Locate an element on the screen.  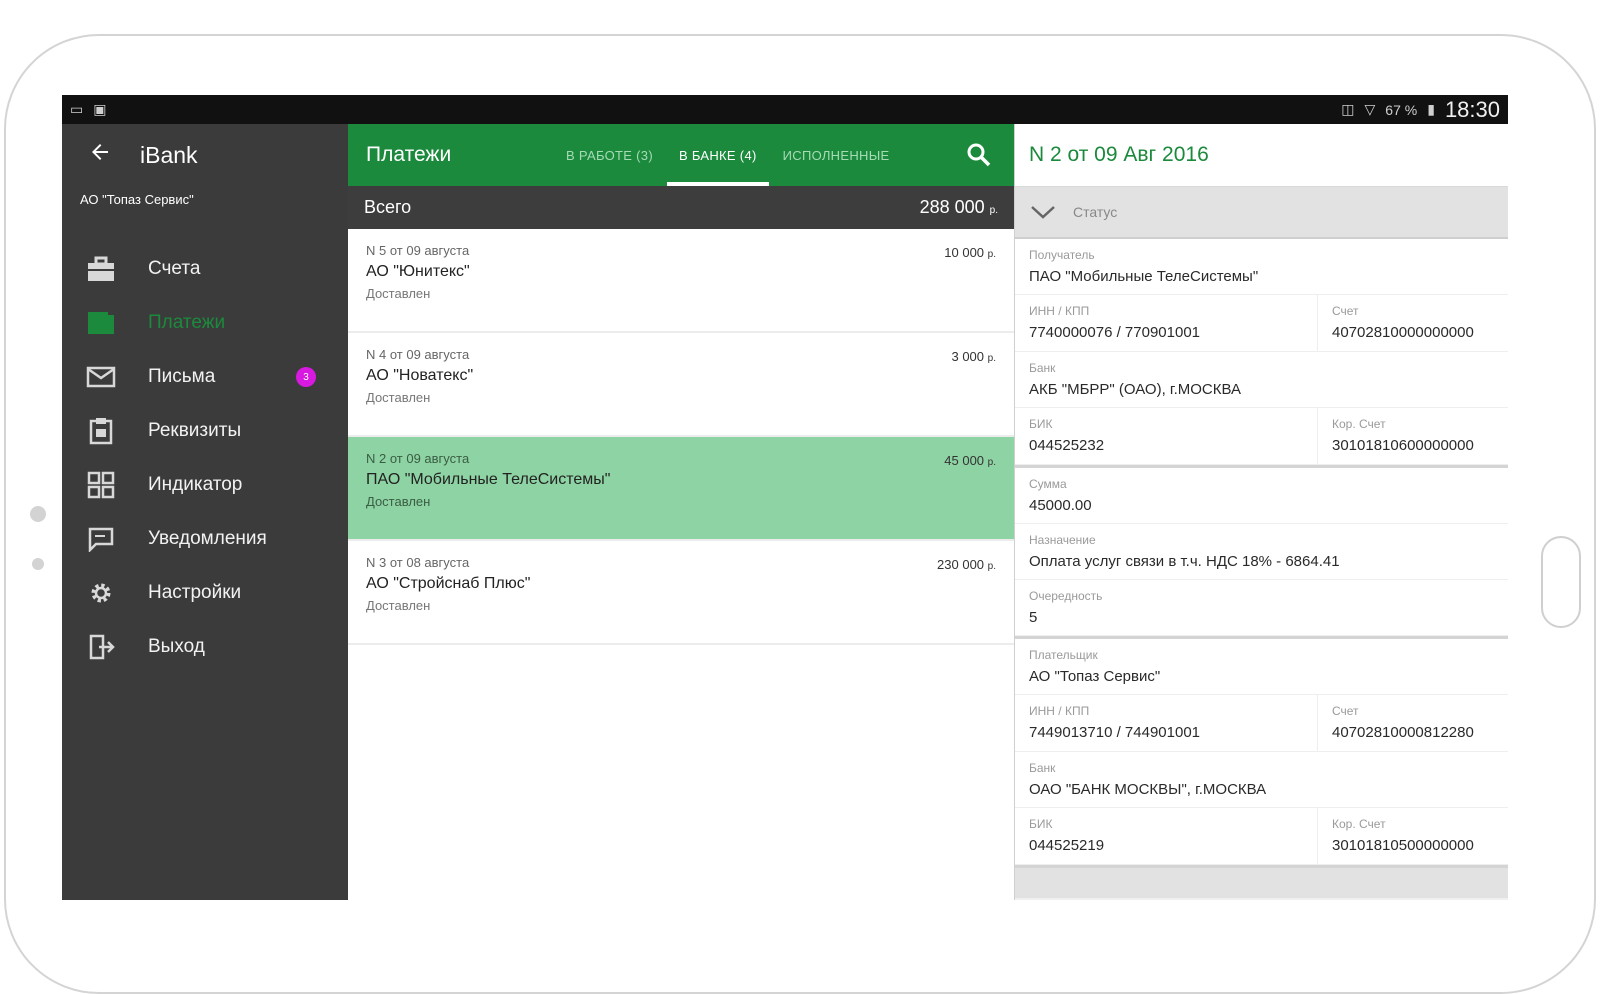
home-button is located at coordinates (1561, 582).